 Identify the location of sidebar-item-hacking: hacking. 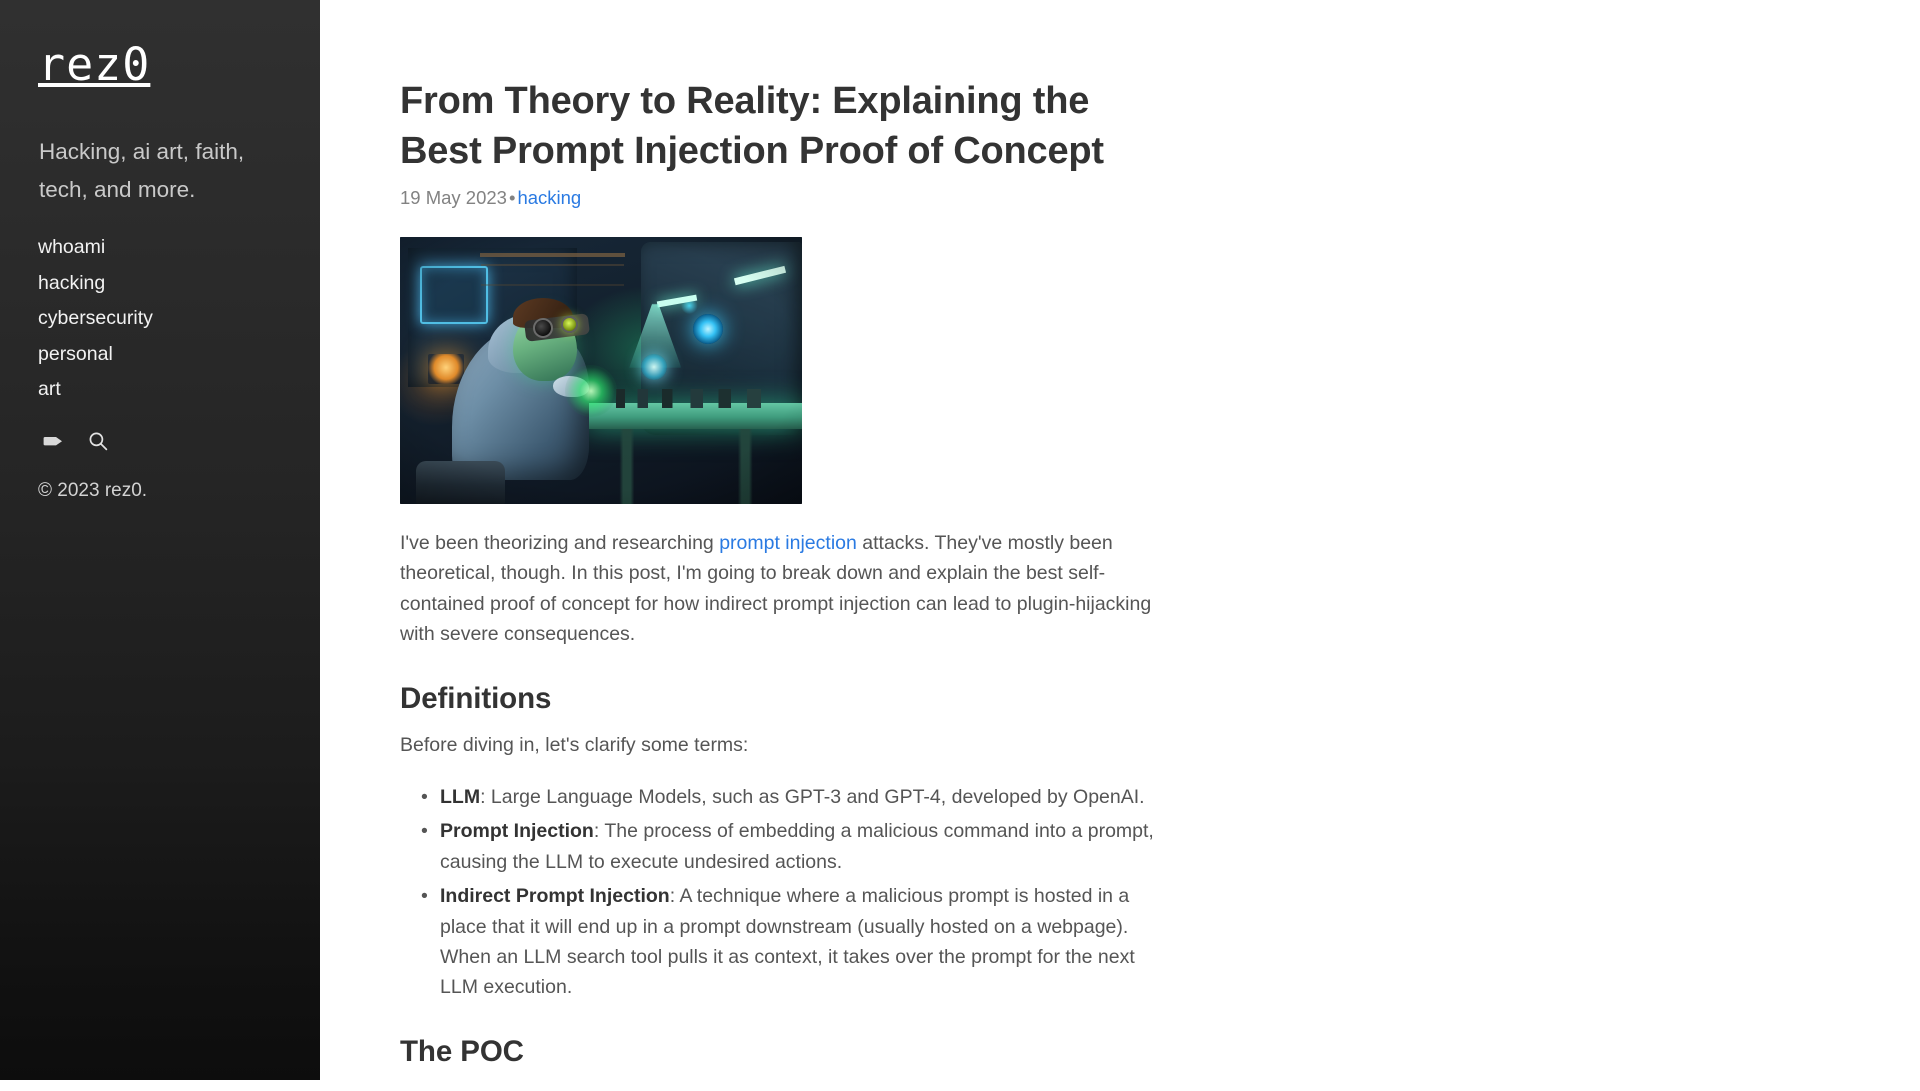
(158, 284).